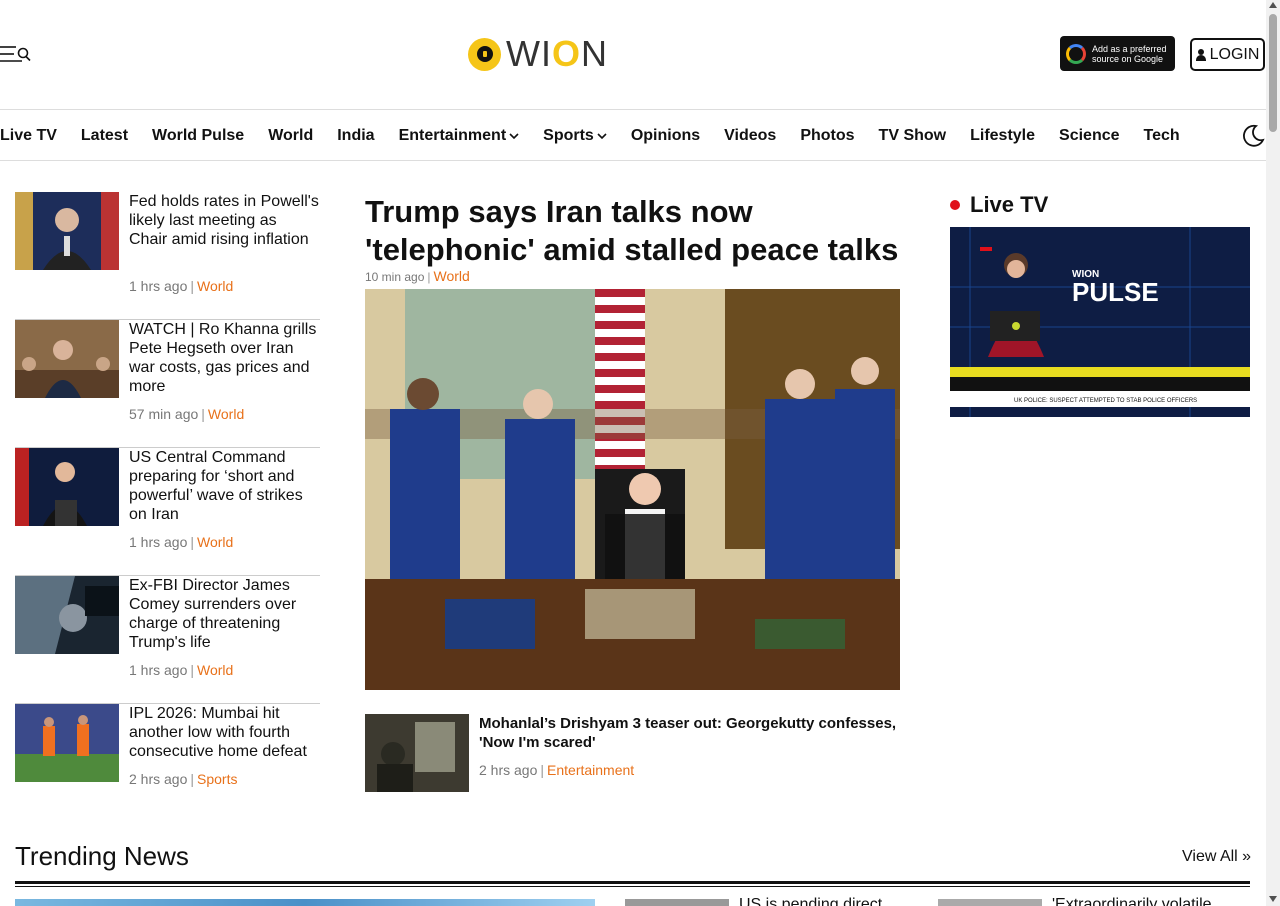 The height and width of the screenshot is (906, 1280). I want to click on nav-item-entertainment: Entertainment, so click(459, 136).